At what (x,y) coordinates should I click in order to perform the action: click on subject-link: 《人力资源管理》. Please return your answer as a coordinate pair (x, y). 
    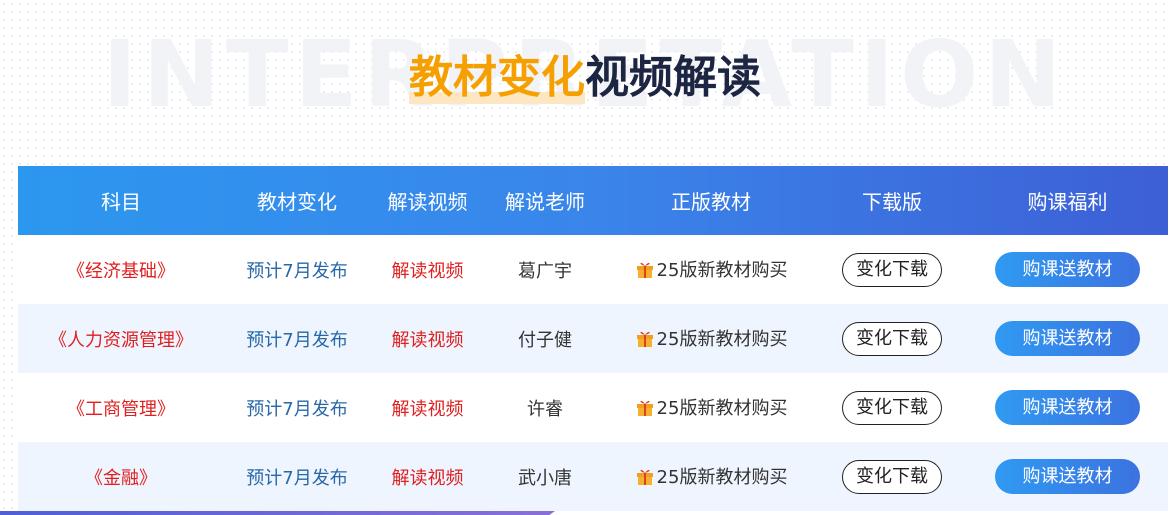
    Looking at the image, I should click on (121, 339).